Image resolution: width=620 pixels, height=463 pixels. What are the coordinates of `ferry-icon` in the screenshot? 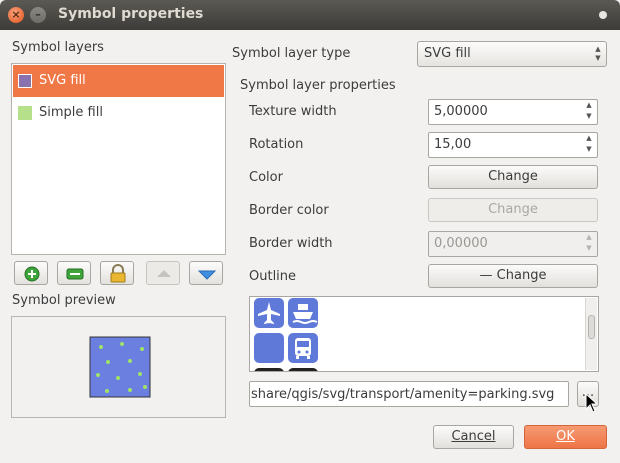 It's located at (303, 313).